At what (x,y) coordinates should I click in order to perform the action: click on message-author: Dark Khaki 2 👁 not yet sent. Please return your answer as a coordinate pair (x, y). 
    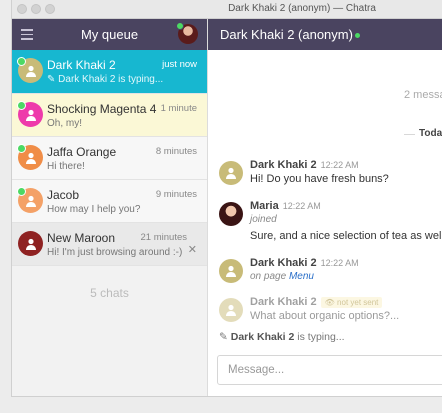
    Looking at the image, I should click on (316, 302).